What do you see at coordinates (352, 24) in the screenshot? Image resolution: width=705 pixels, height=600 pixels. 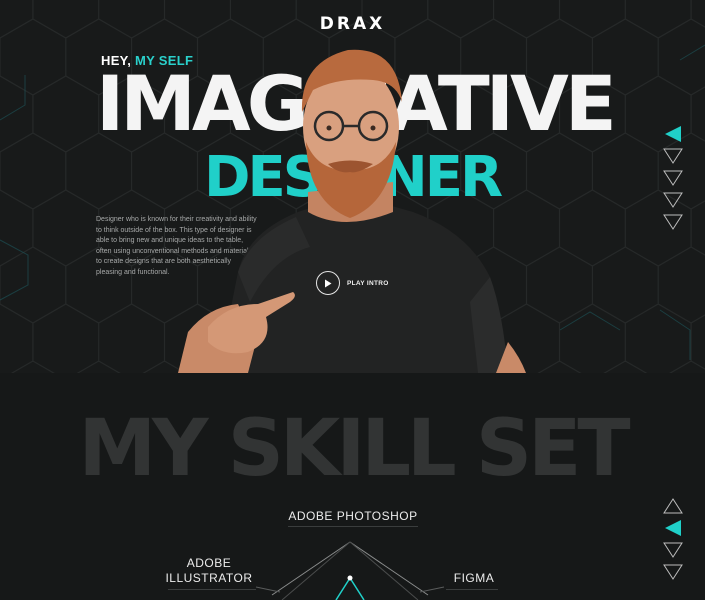 I see `brand-logo: DRAX` at bounding box center [352, 24].